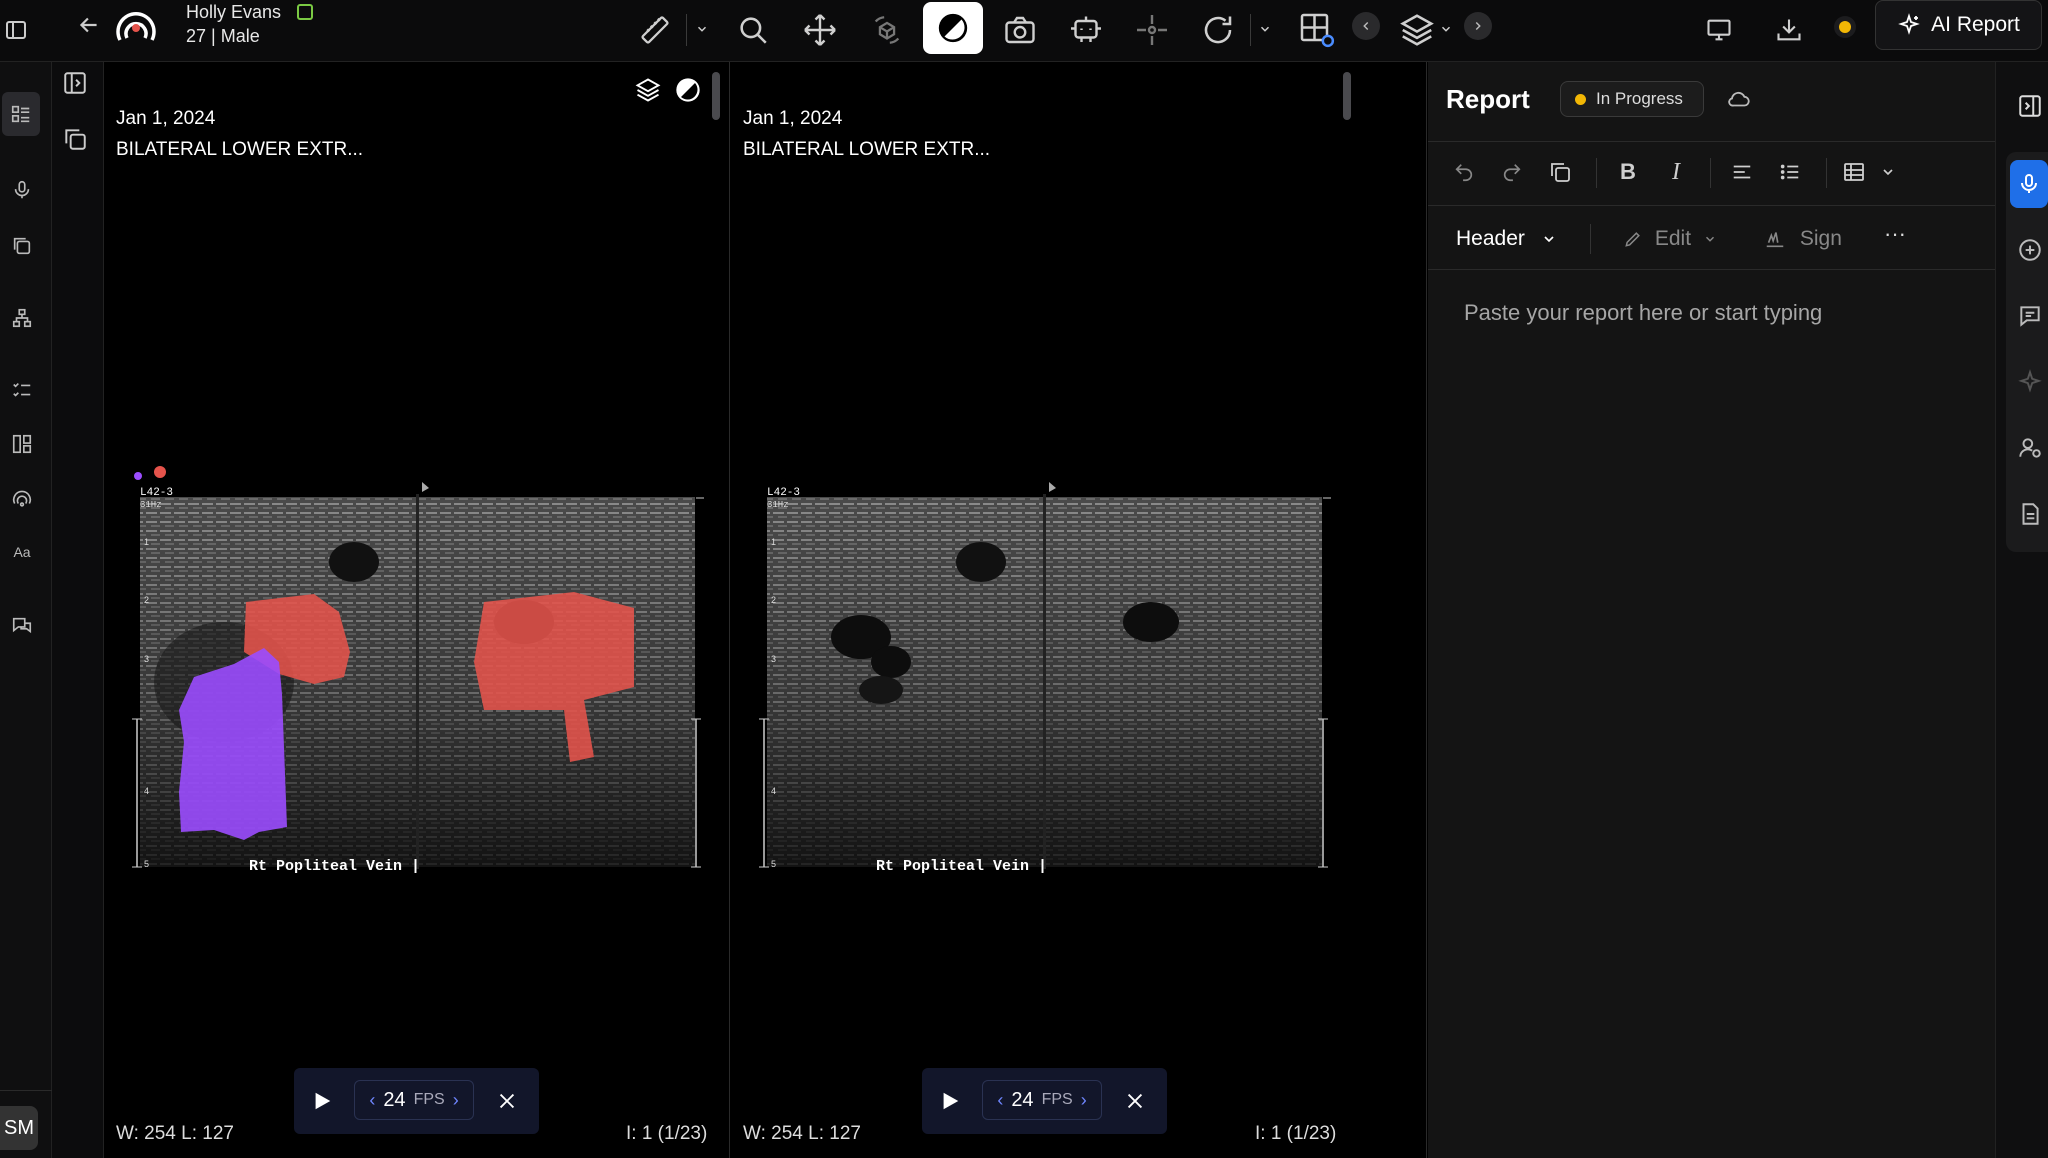 The height and width of the screenshot is (1158, 2048). What do you see at coordinates (1854, 172) in the screenshot?
I see `table-icon` at bounding box center [1854, 172].